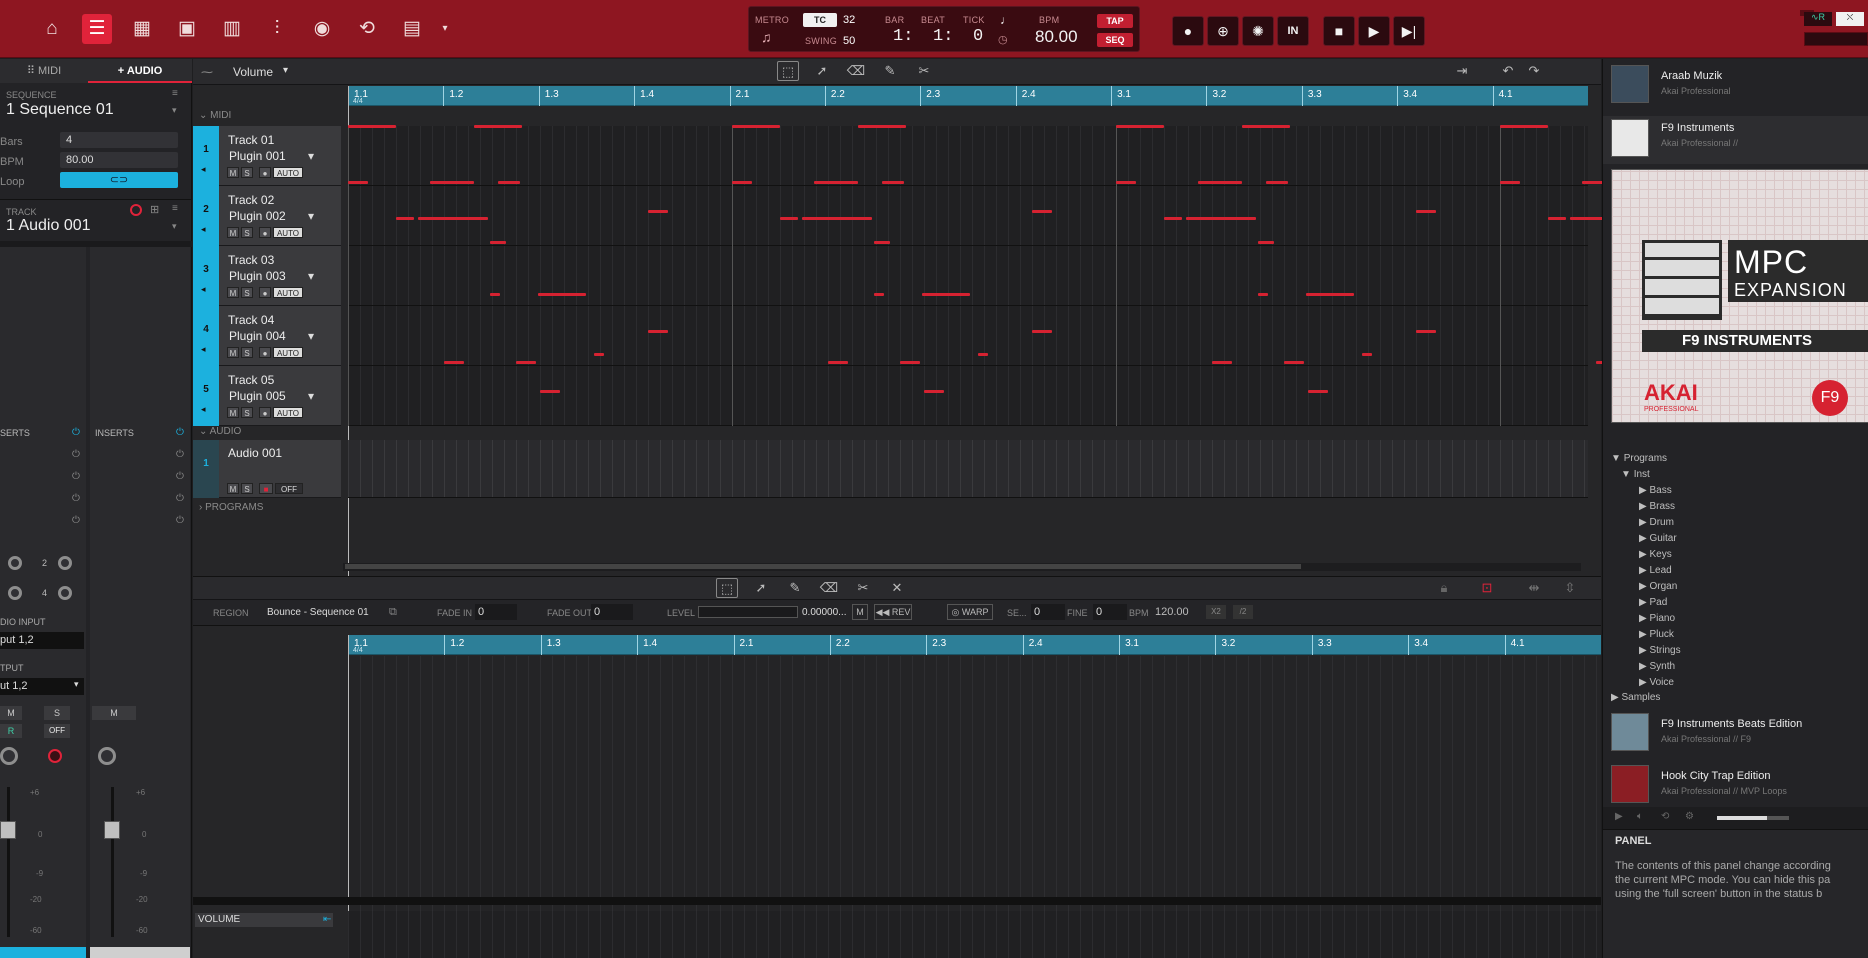 Image resolution: width=1868 pixels, height=958 pixels. I want to click on track-number: 5, so click(206, 396).